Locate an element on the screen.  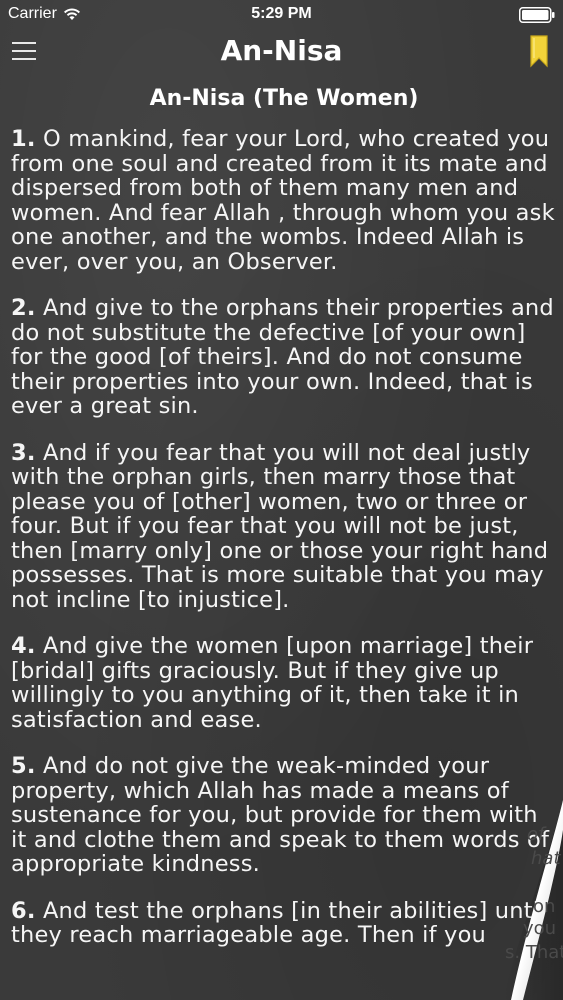
verse-number: 1. is located at coordinates (23, 139).